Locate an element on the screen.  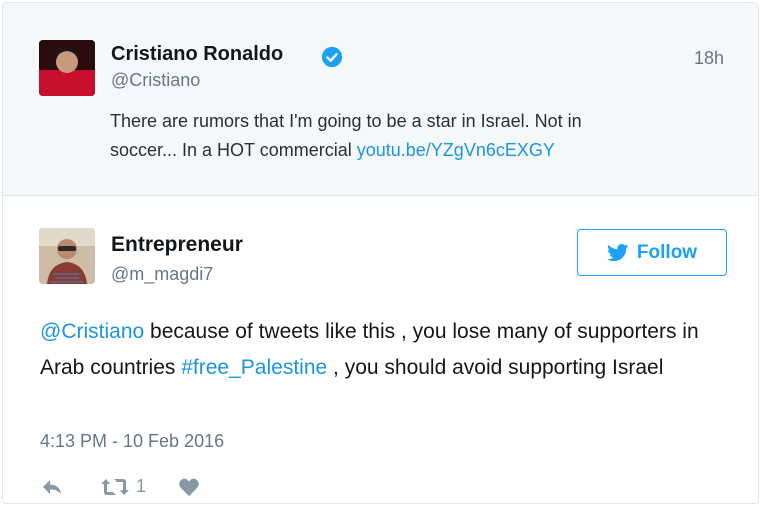
parent-text-line2: soccer... In a HOT commercial is located at coordinates (233, 150).